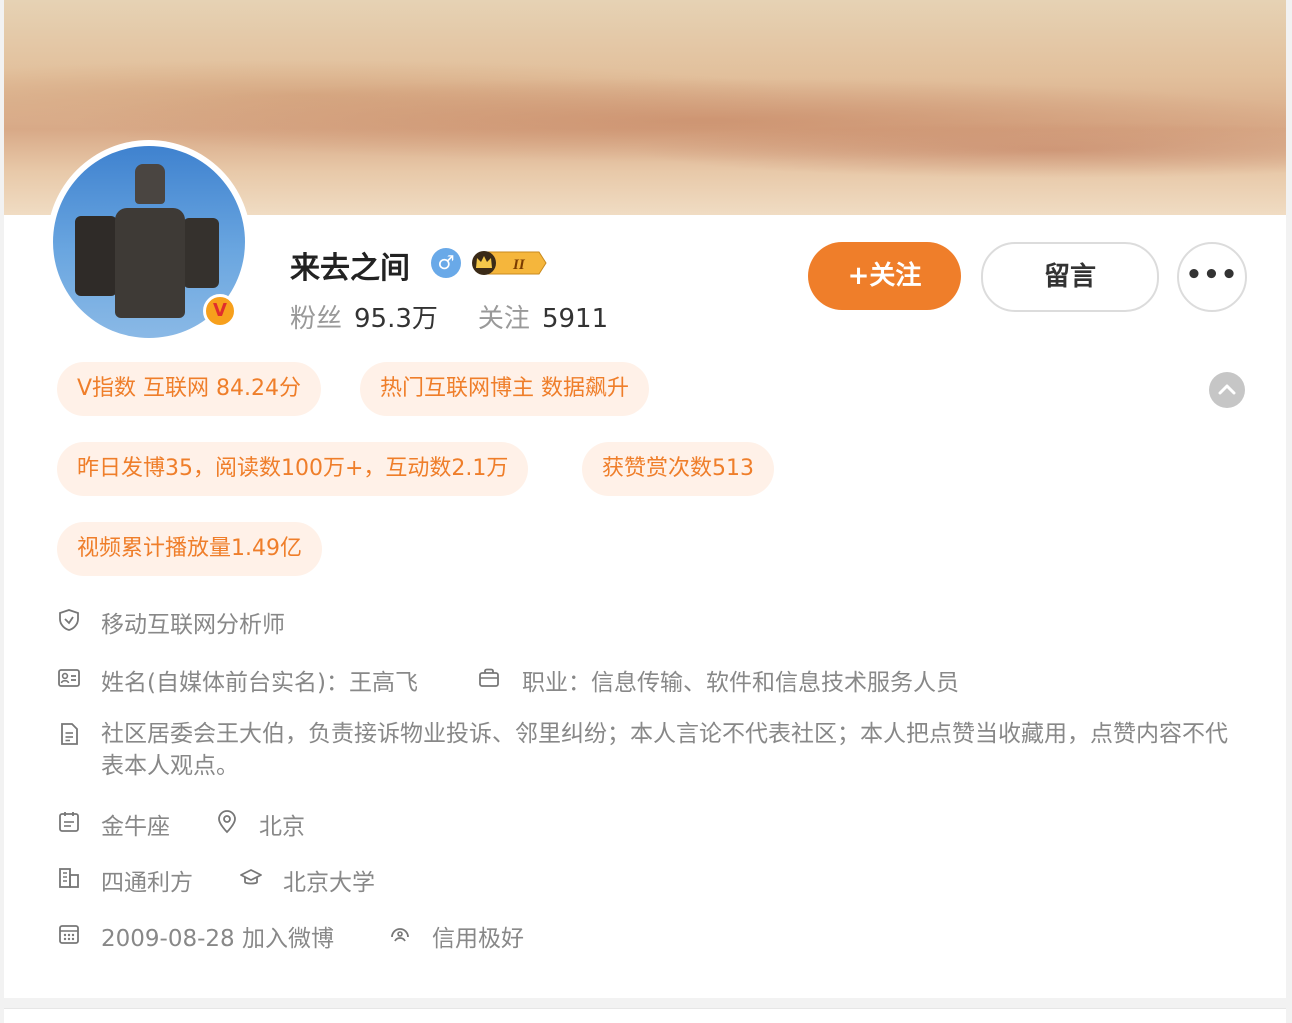  Describe the element at coordinates (400, 934) in the screenshot. I see `credit-icon` at that location.